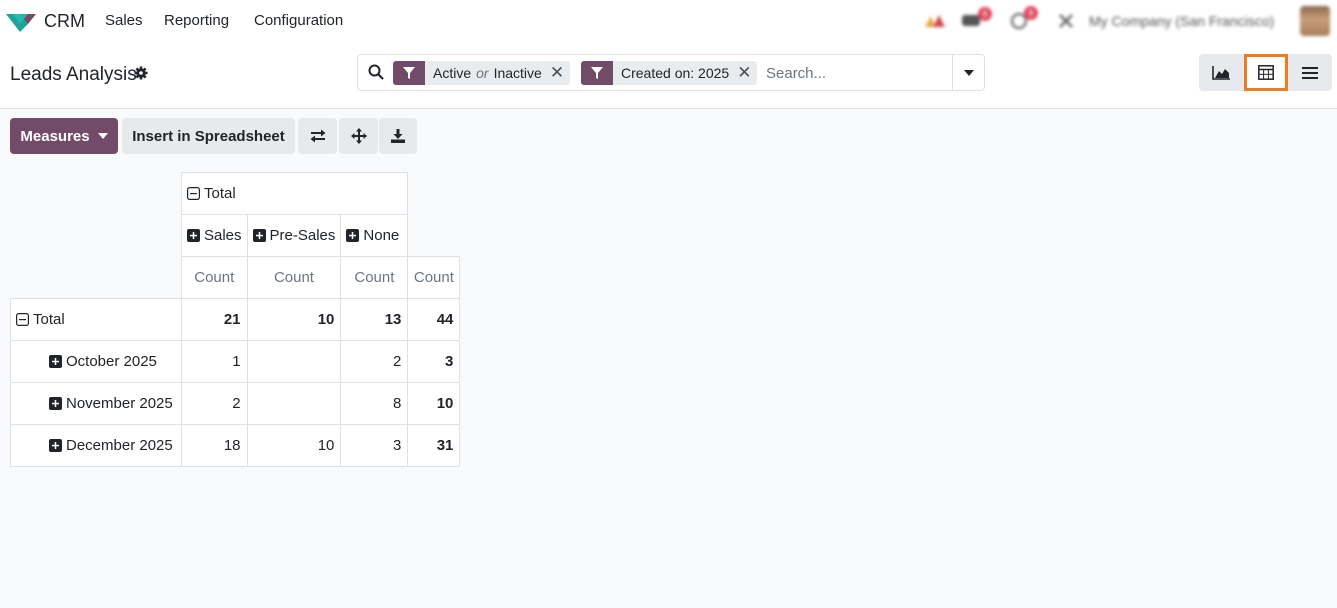 The image size is (1337, 608). Describe the element at coordinates (374, 403) in the screenshot. I see `pivot-cell: 8` at that location.